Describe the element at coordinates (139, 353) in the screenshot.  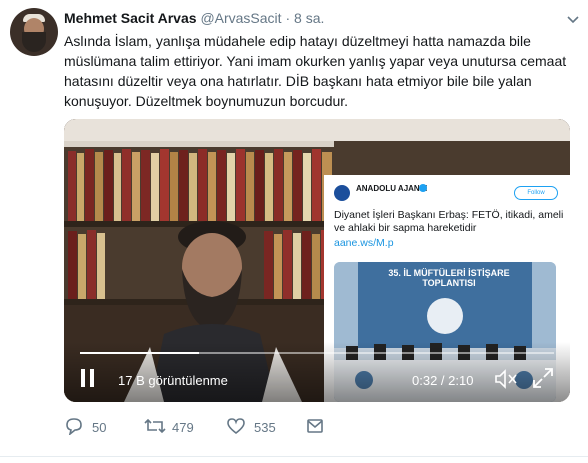
I see `progress-fill` at that location.